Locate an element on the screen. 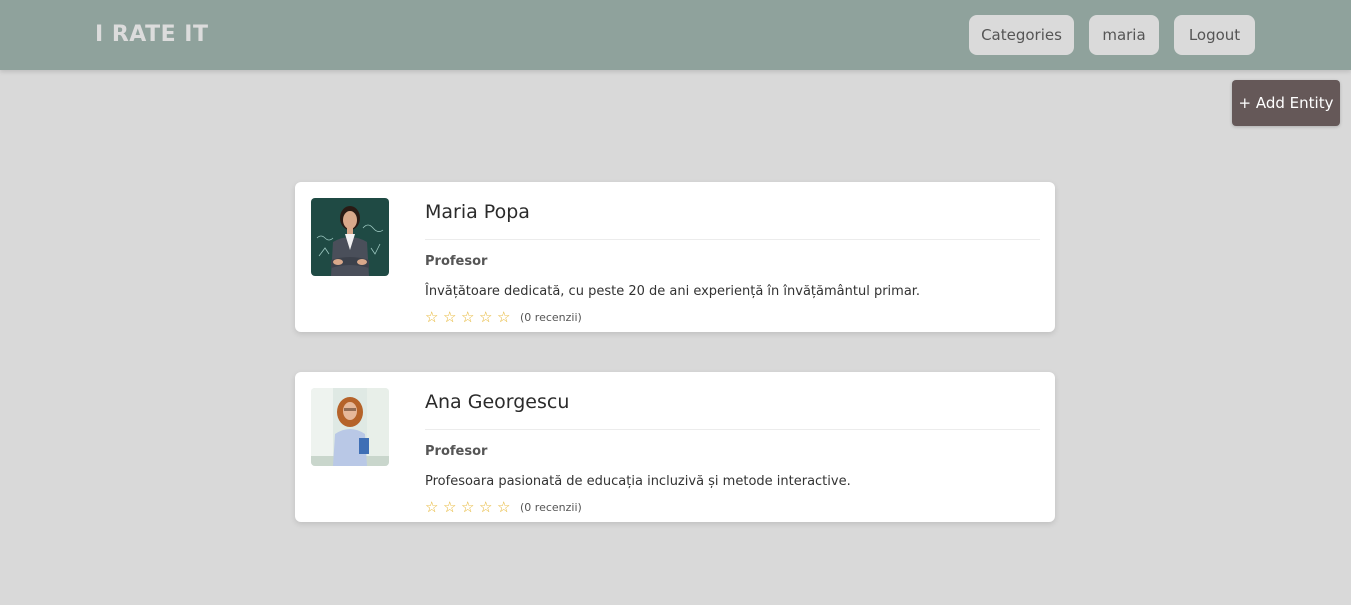 This screenshot has width=1351, height=605. entity-name: Ana Georgescu is located at coordinates (497, 402).